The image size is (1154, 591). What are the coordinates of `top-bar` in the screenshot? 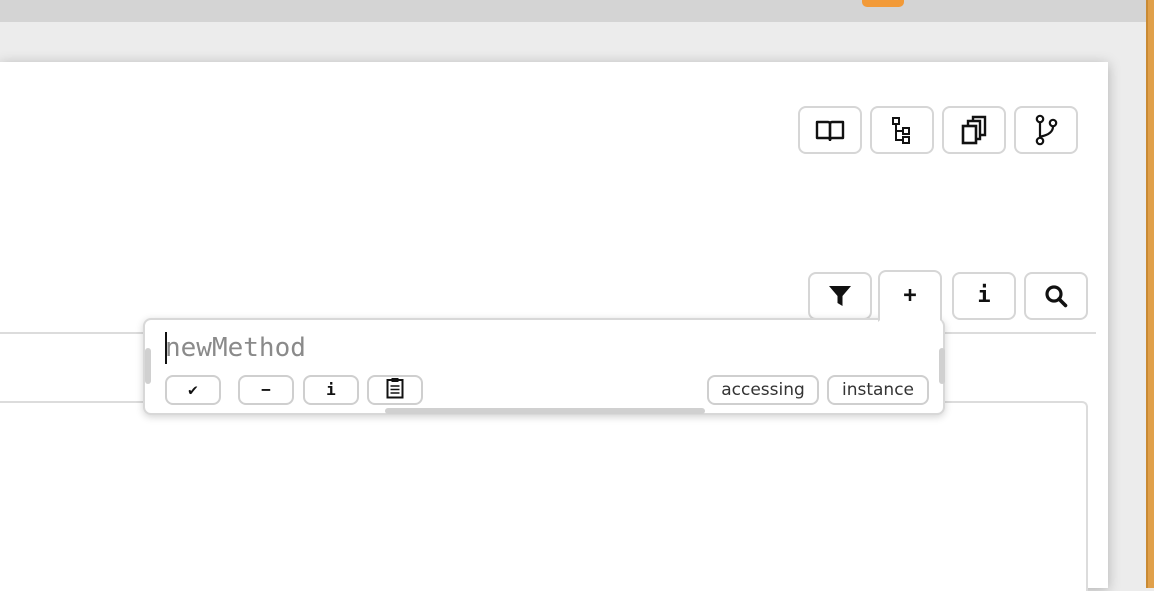 It's located at (573, 11).